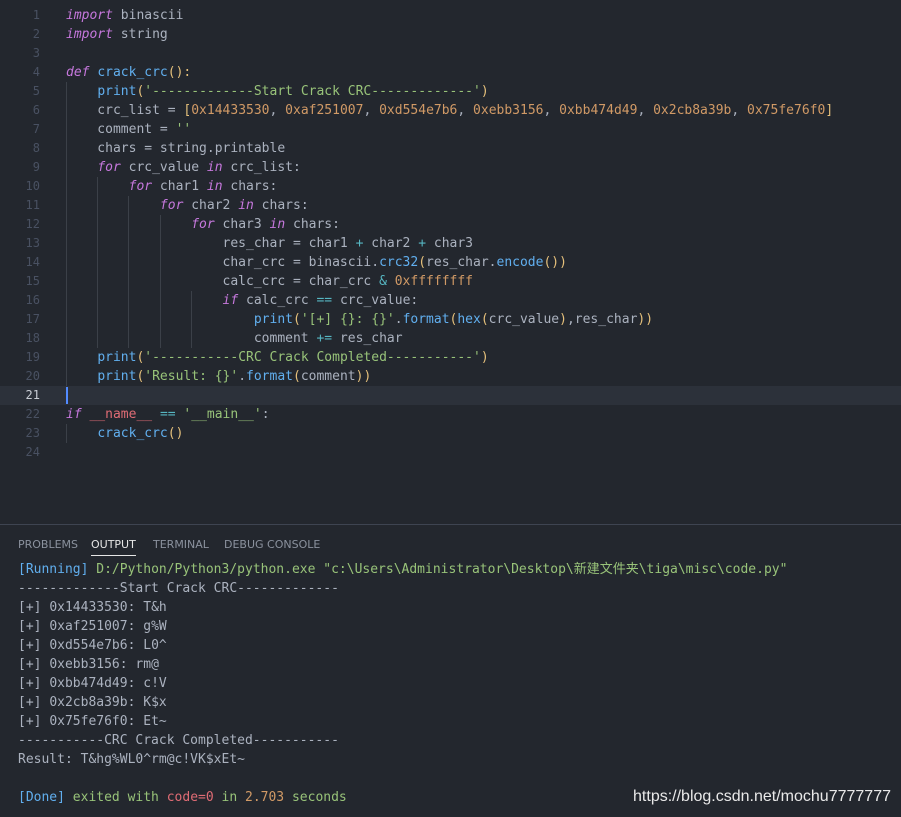 Image resolution: width=901 pixels, height=817 pixels. I want to click on code-token: 0xffffffff, so click(434, 281).